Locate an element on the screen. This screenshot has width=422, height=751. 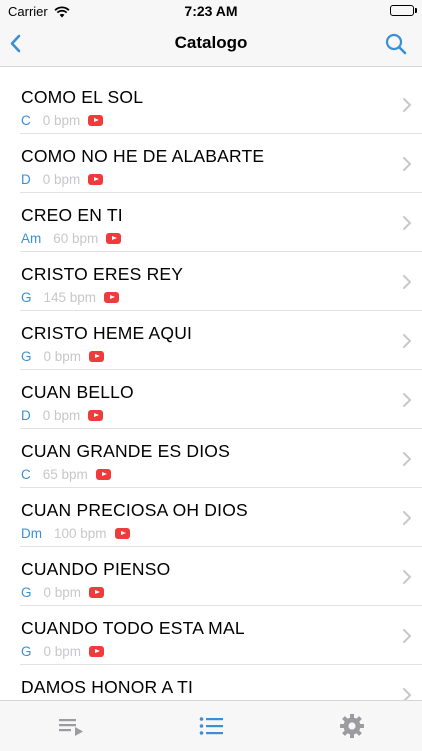
song-key: Am is located at coordinates (31, 238).